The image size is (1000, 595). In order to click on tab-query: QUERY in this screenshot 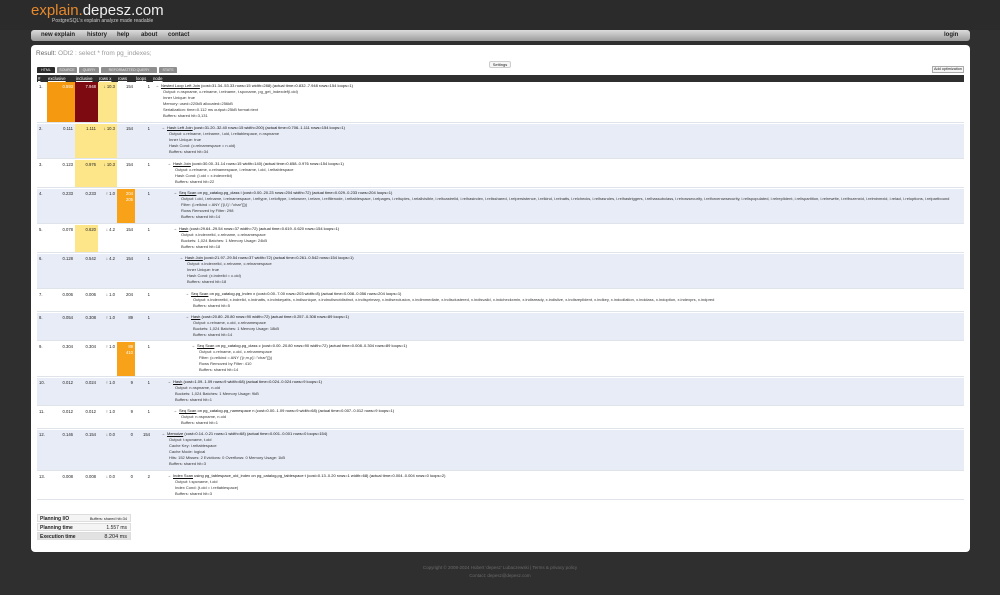, I will do `click(89, 70)`.